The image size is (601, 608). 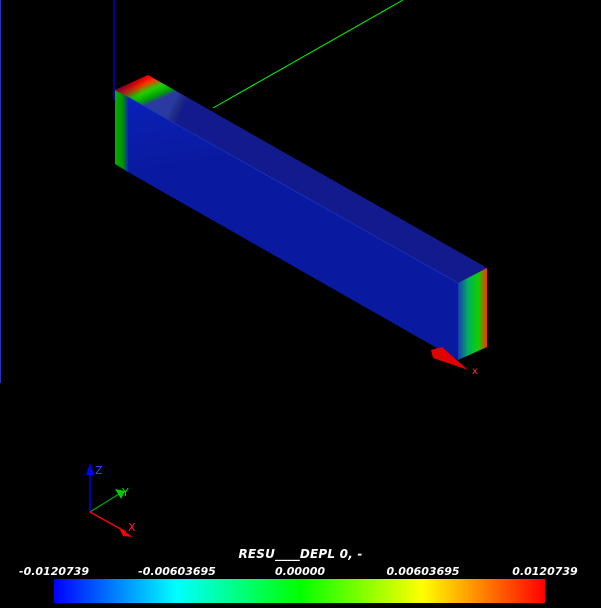 What do you see at coordinates (132, 527) in the screenshot?
I see `triad-x-label: X` at bounding box center [132, 527].